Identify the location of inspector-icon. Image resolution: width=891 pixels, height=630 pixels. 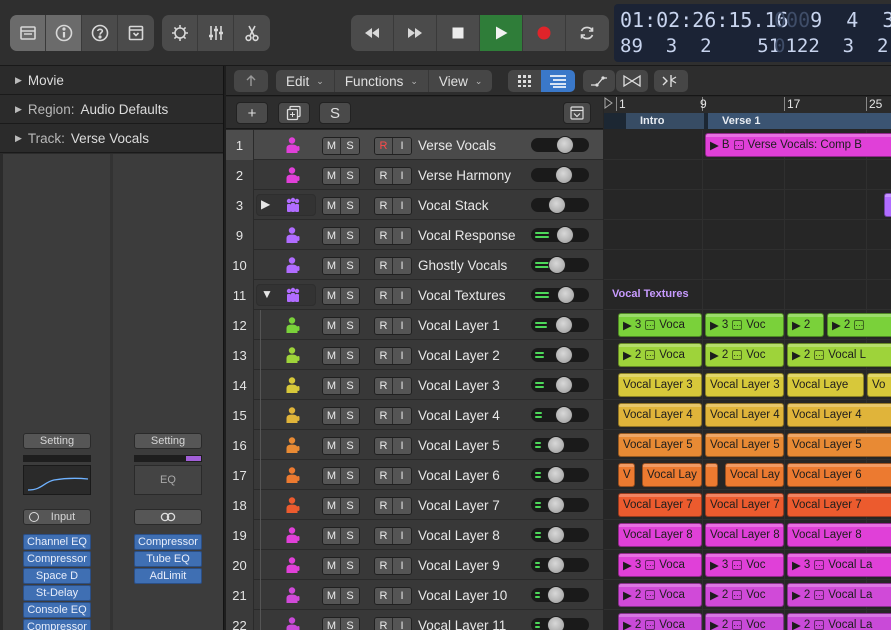
(64, 33).